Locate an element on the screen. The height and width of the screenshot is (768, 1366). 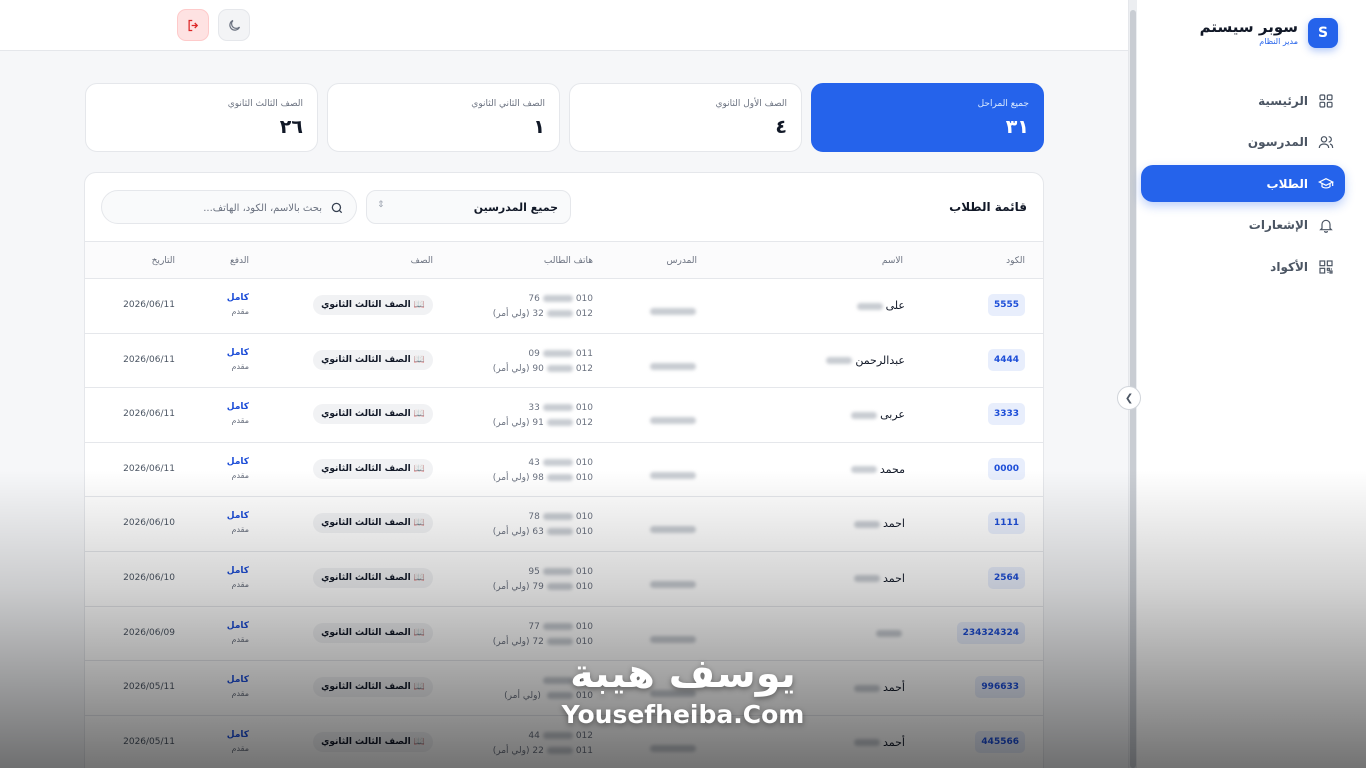
list-title: قائمة الطلاب is located at coordinates (988, 207).